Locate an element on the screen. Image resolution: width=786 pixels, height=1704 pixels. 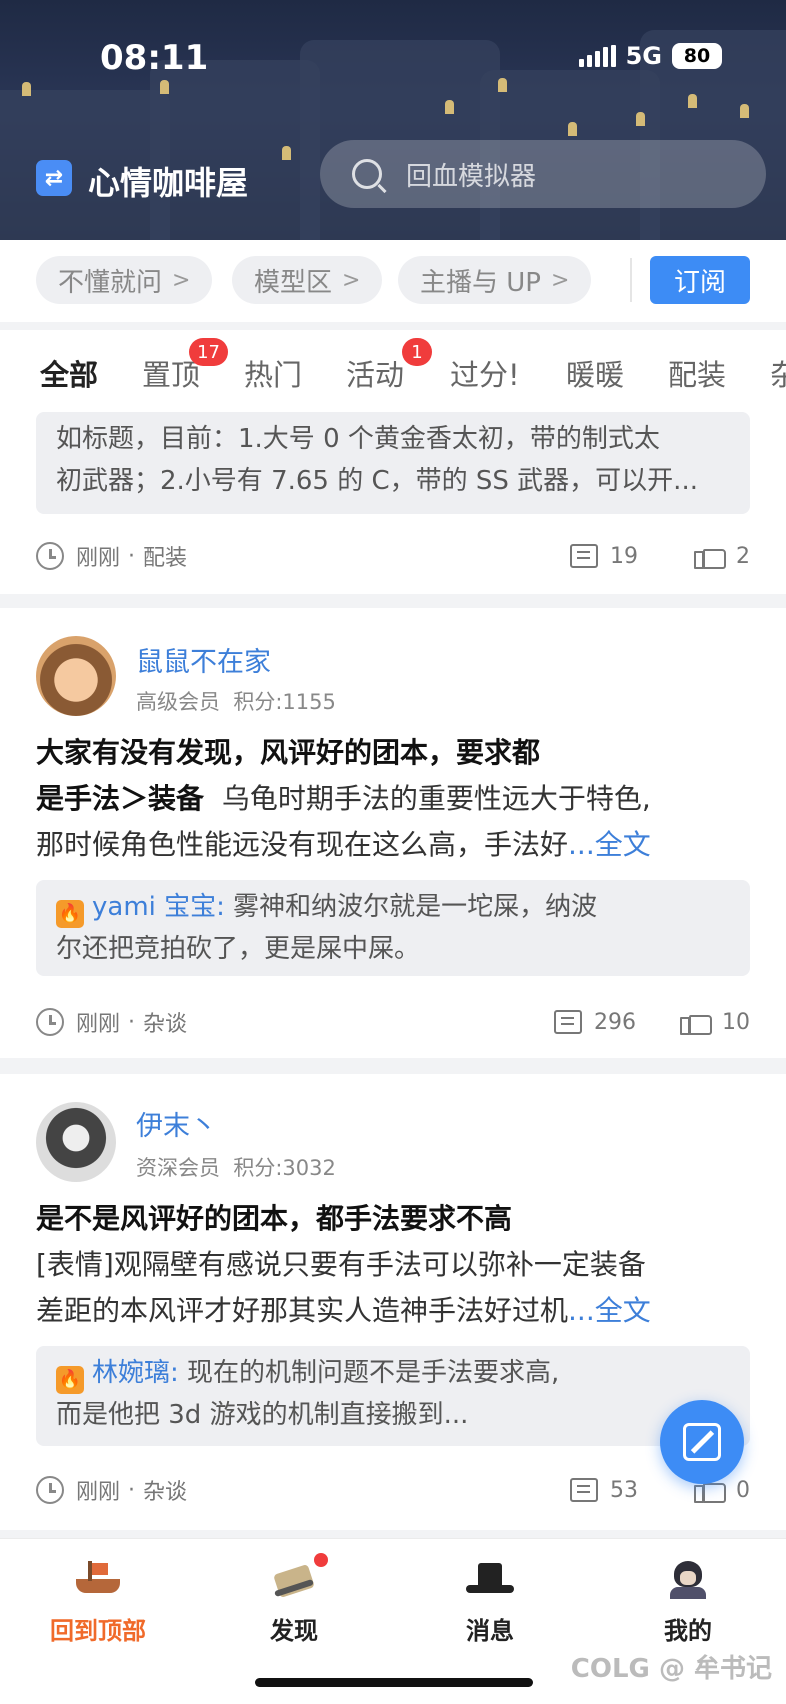
header: 08:11 5G 80 ⇄ 心情咖啡屋 回血模拟器 is located at coordinates (393, 120).